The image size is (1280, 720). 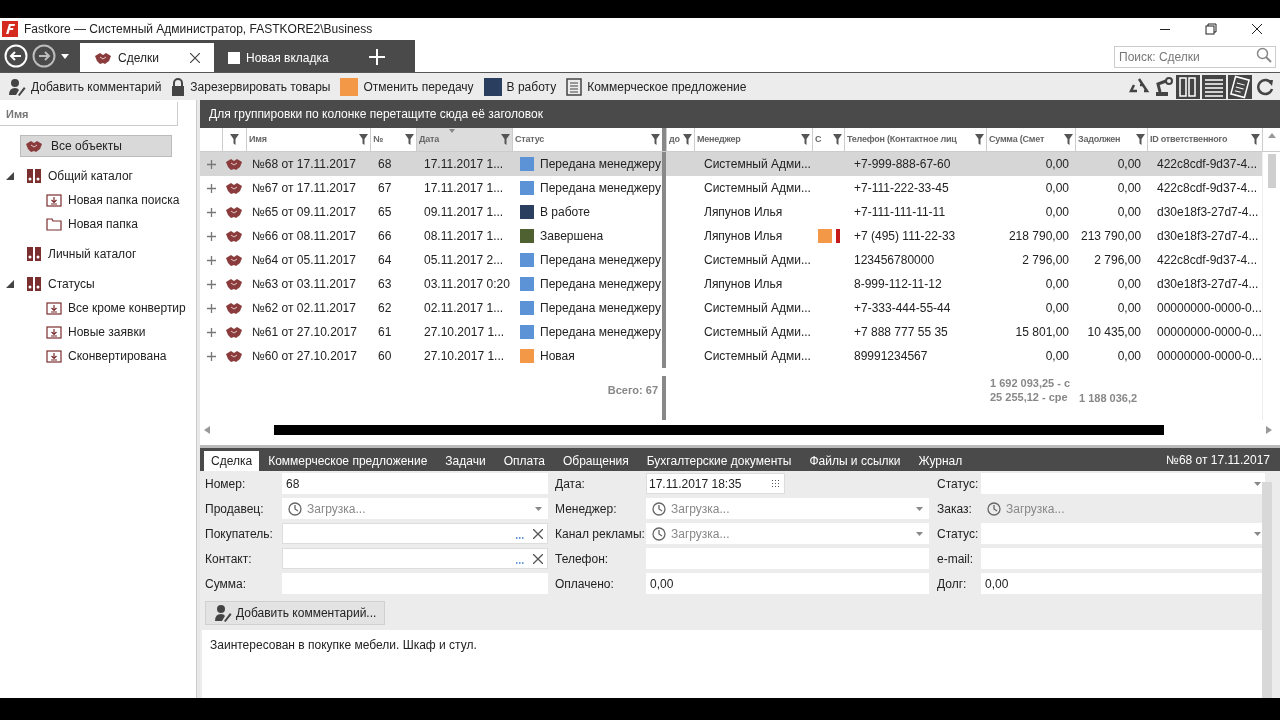 What do you see at coordinates (232, 461) in the screenshot?
I see `detail-tab: Сделка` at bounding box center [232, 461].